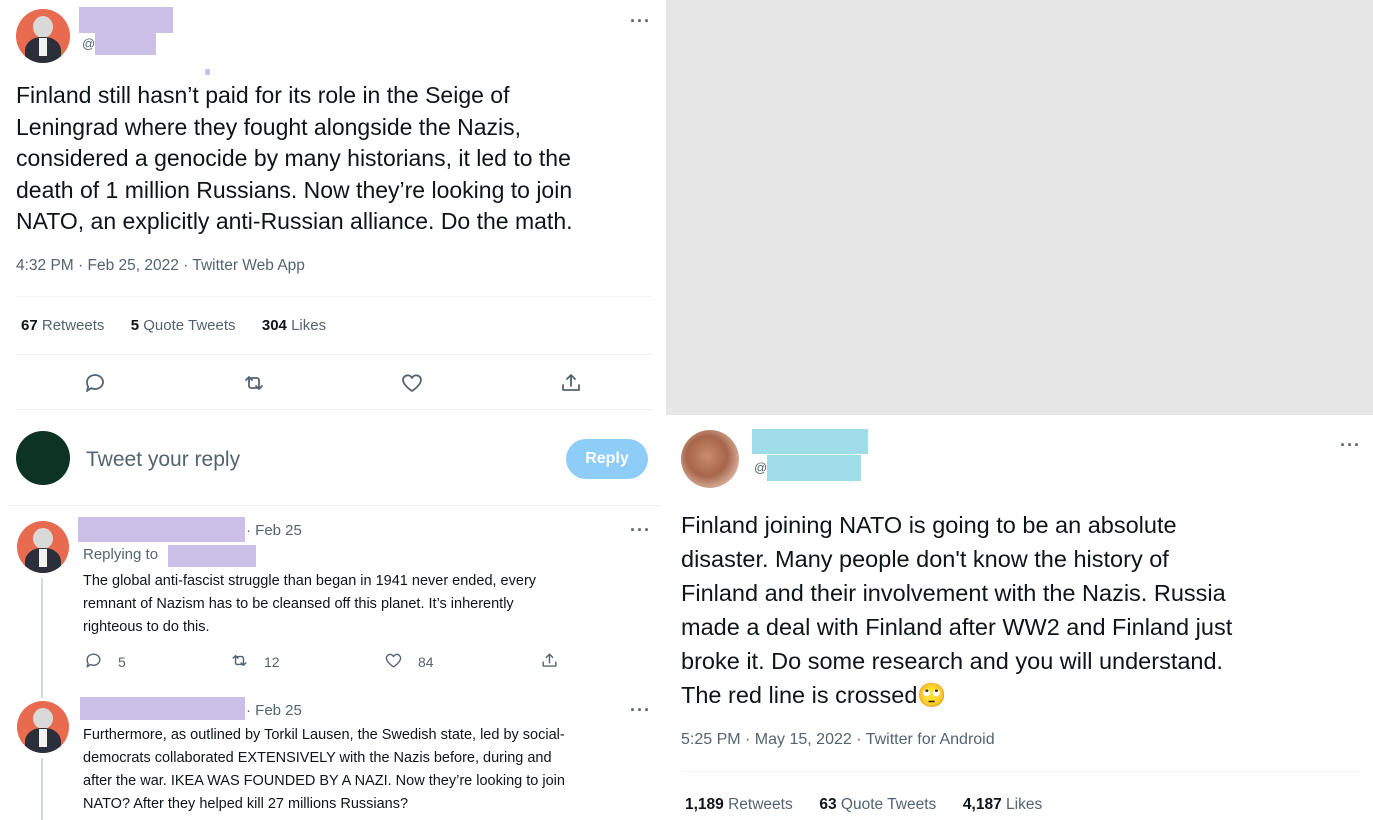  What do you see at coordinates (877, 804) in the screenshot?
I see `quotes-stat: 63 Quote Tweets` at bounding box center [877, 804].